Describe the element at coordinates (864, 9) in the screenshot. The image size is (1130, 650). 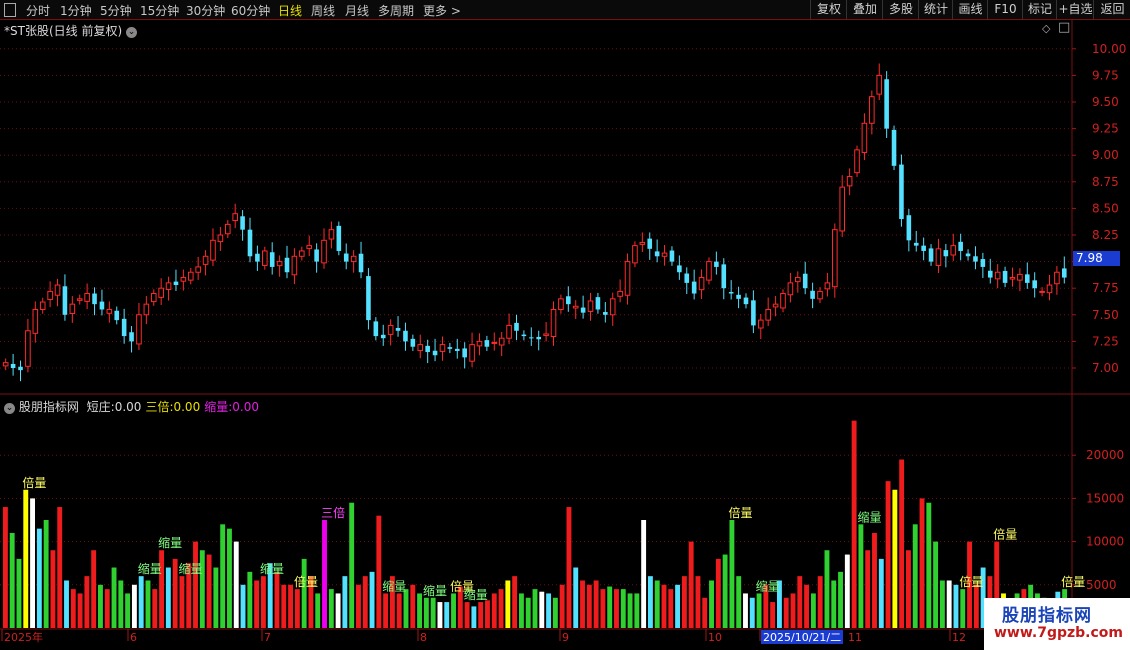
I see `toolbar-button-1: 叠加` at that location.